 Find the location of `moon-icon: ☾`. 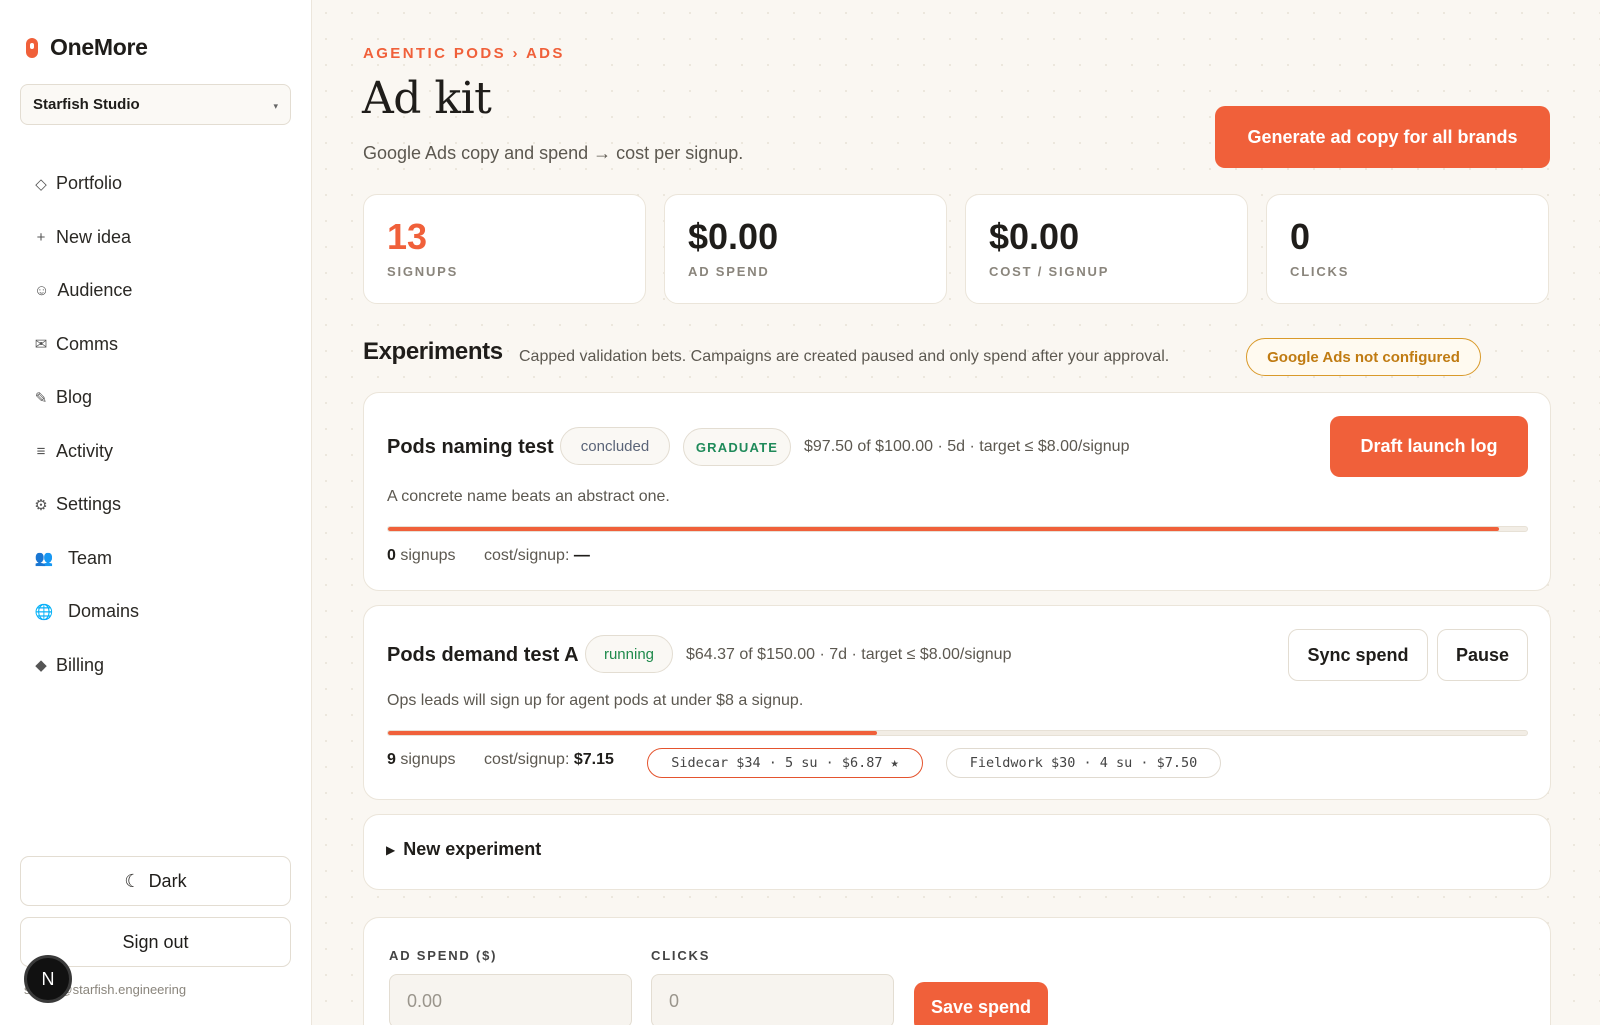

moon-icon: ☾ is located at coordinates (132, 880).